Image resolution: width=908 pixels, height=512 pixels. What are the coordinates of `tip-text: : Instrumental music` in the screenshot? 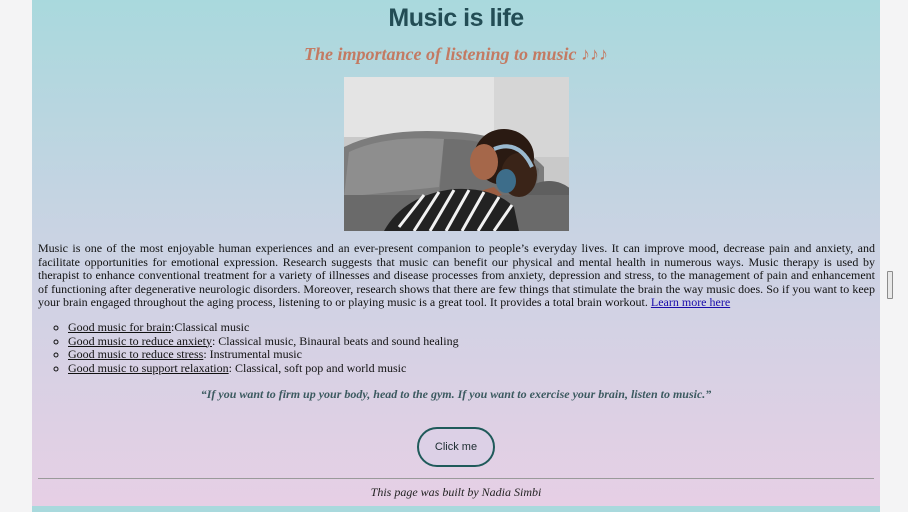 It's located at (252, 354).